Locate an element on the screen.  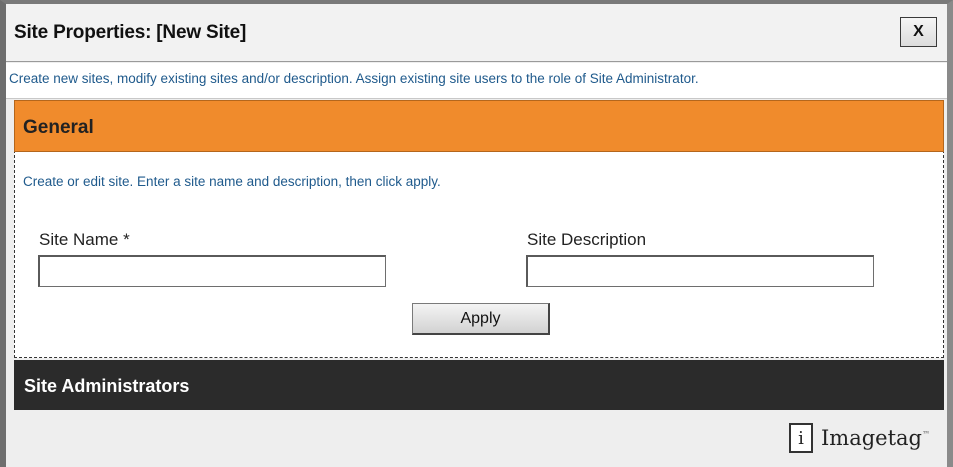
imagetag-logo: i Imagetag™ is located at coordinates (859, 438).